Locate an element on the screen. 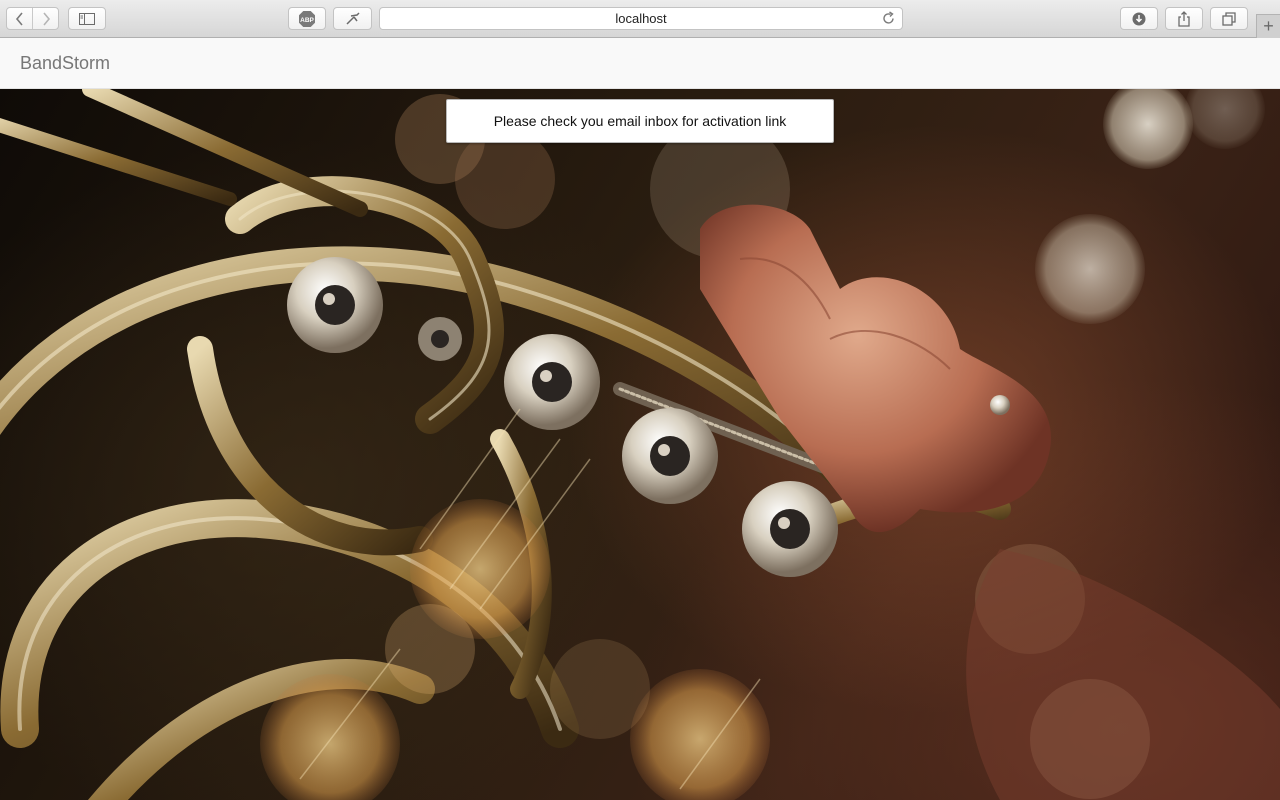 The image size is (1280, 800). extension-button is located at coordinates (352, 18).